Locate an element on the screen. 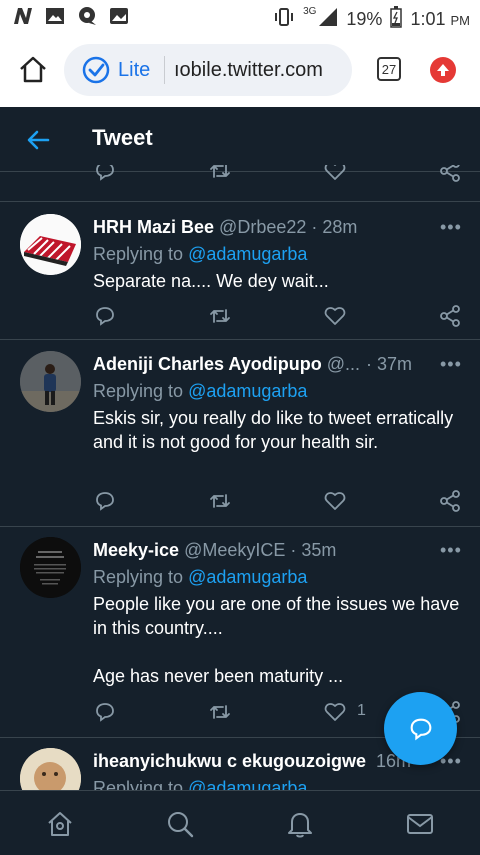  back-arrow-icon is located at coordinates (39, 140).